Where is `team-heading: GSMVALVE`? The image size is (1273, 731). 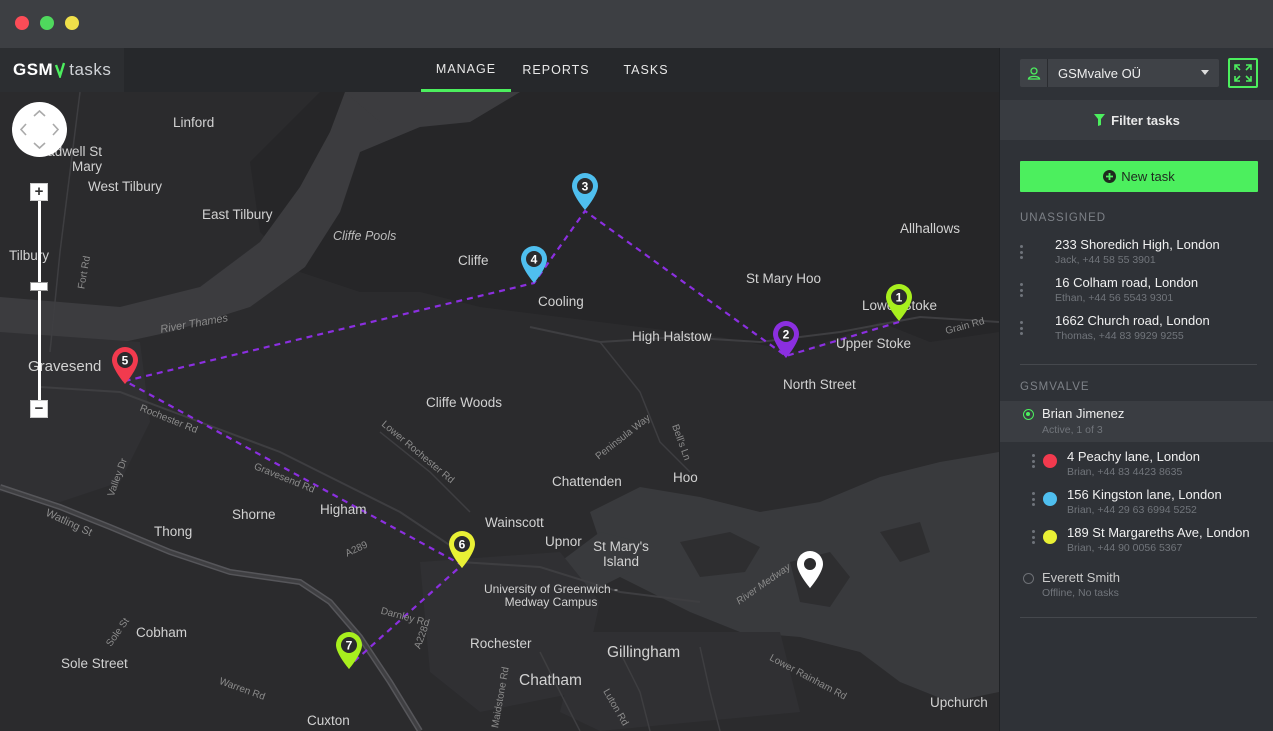
team-heading: GSMVALVE is located at coordinates (1055, 387).